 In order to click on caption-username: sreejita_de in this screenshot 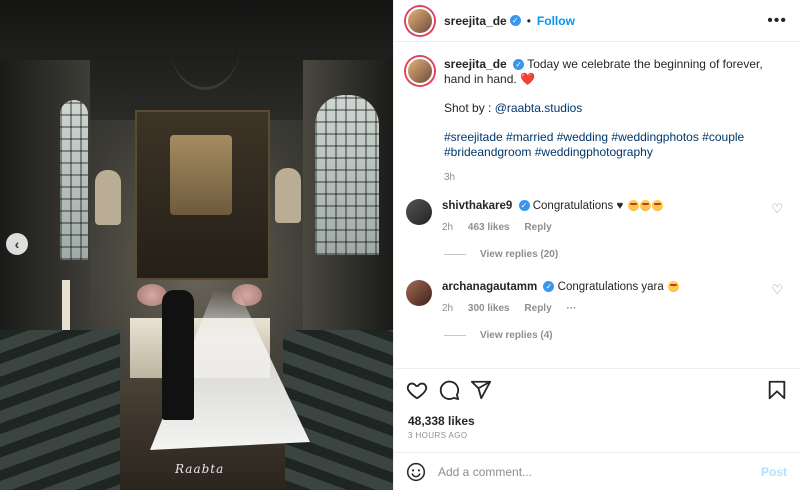, I will do `click(475, 64)`.